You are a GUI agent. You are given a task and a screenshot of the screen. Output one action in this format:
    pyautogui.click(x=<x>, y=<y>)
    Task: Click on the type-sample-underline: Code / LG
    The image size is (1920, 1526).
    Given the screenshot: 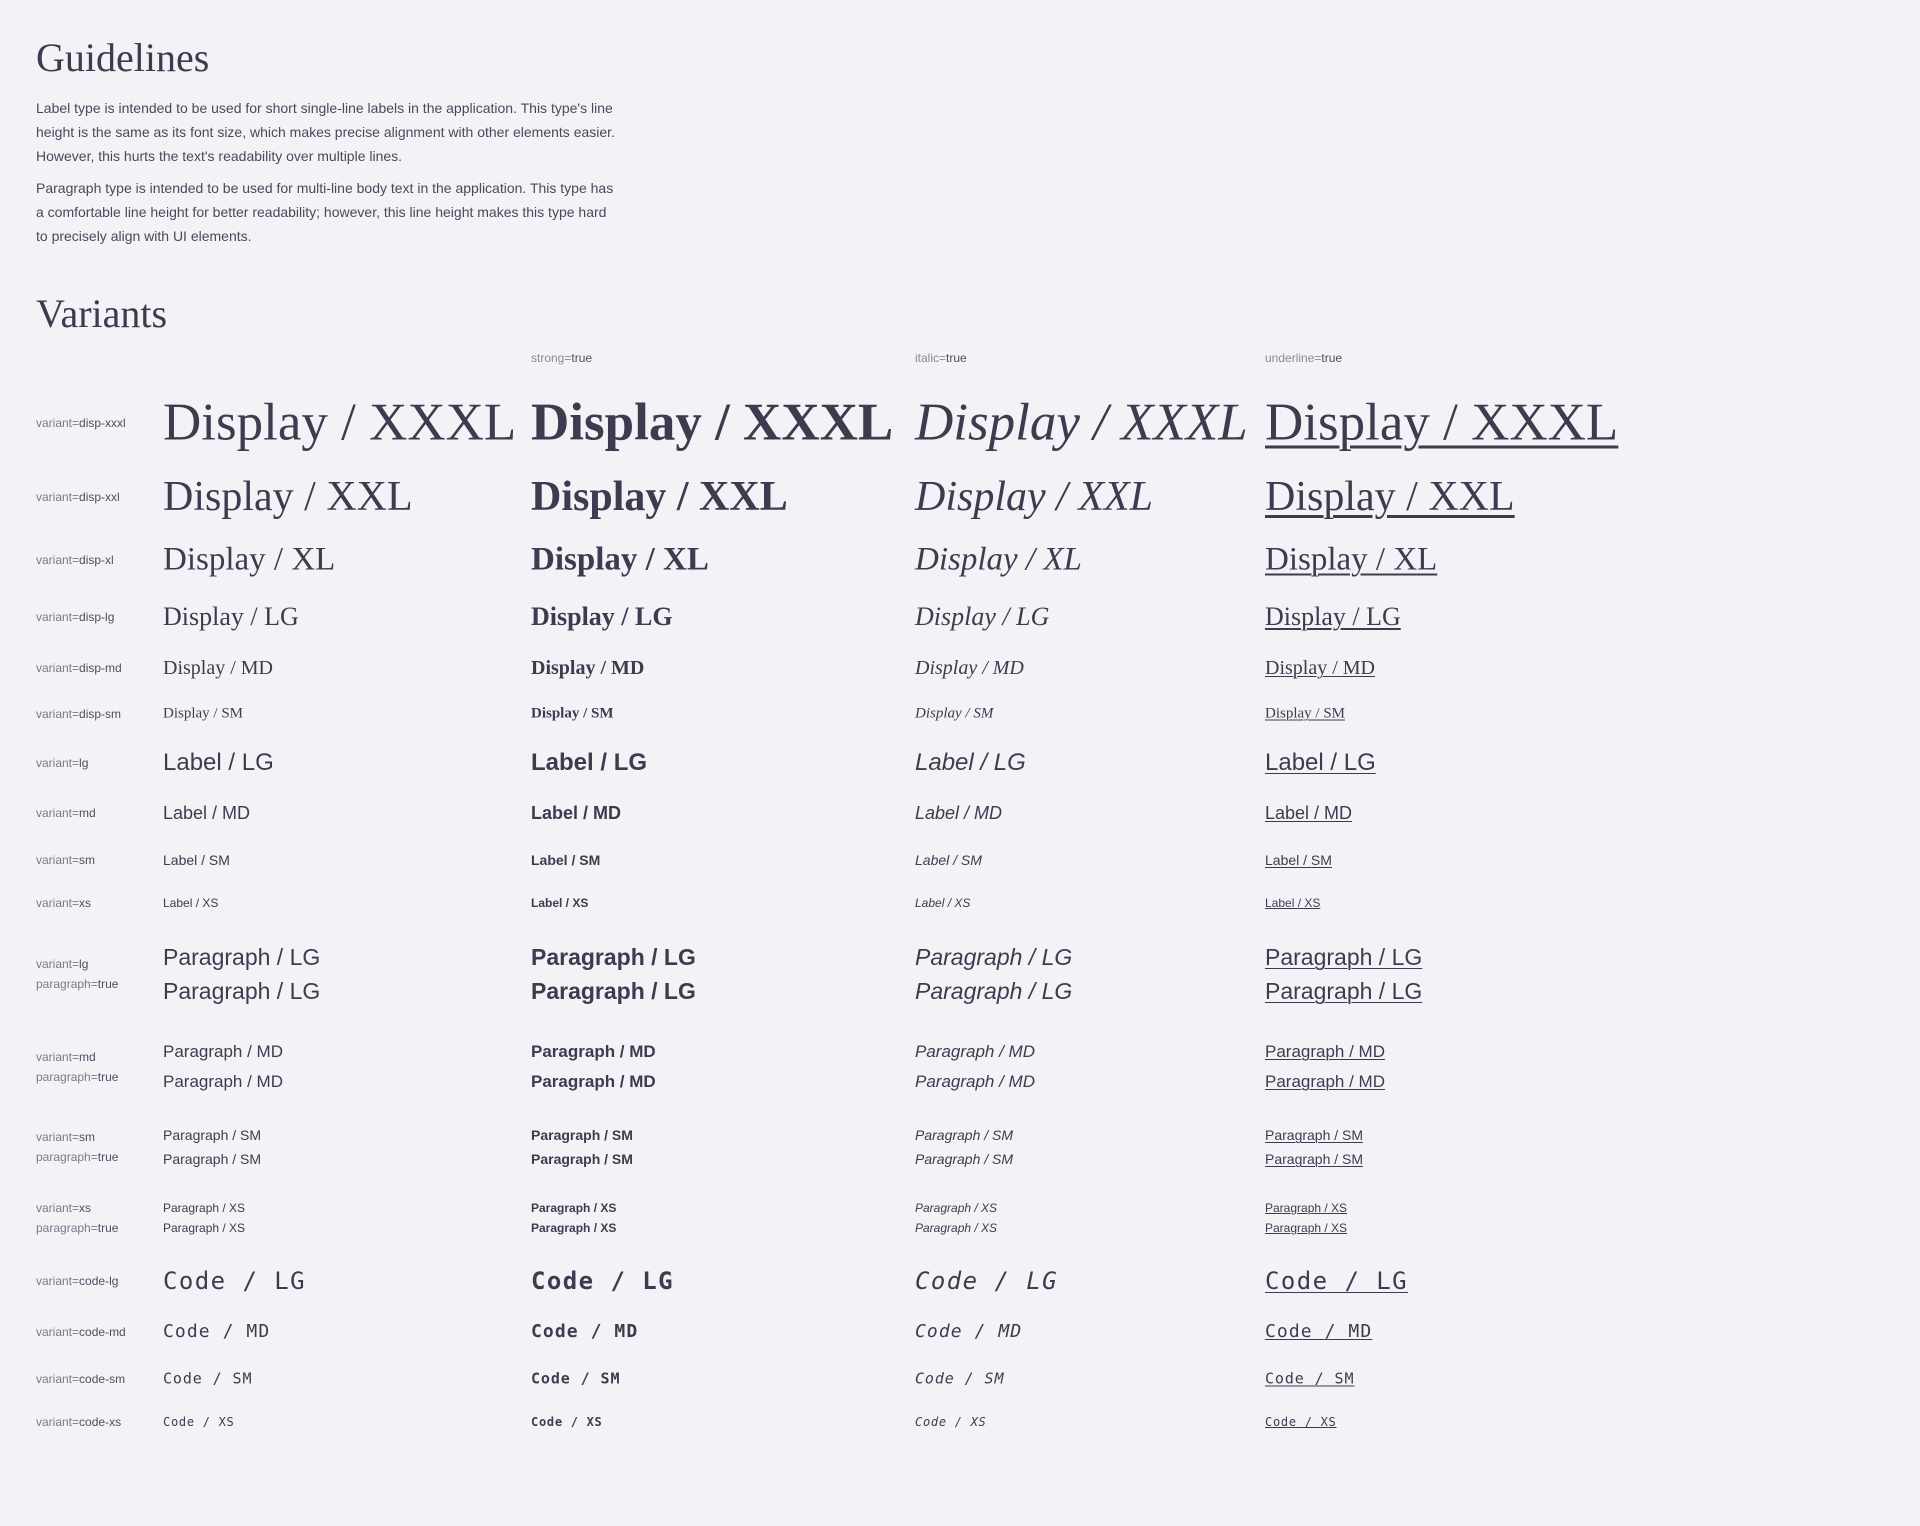 What is the action you would take?
    pyautogui.click(x=1337, y=1281)
    